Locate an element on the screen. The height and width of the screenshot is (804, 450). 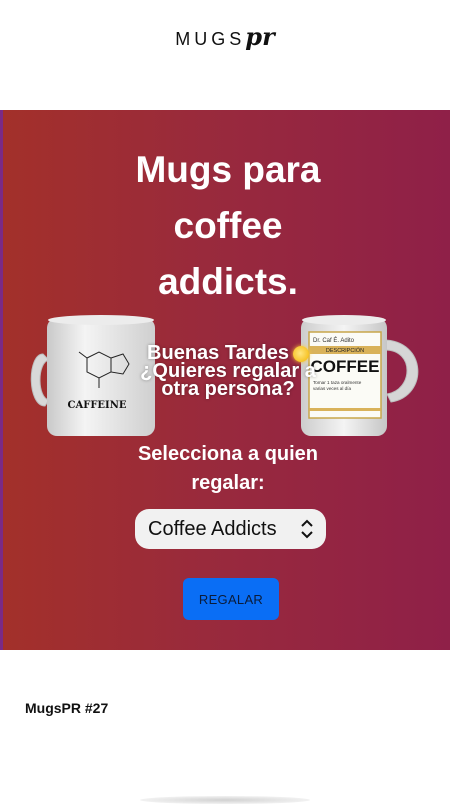
select-label-line: regalar: is located at coordinates (228, 483).